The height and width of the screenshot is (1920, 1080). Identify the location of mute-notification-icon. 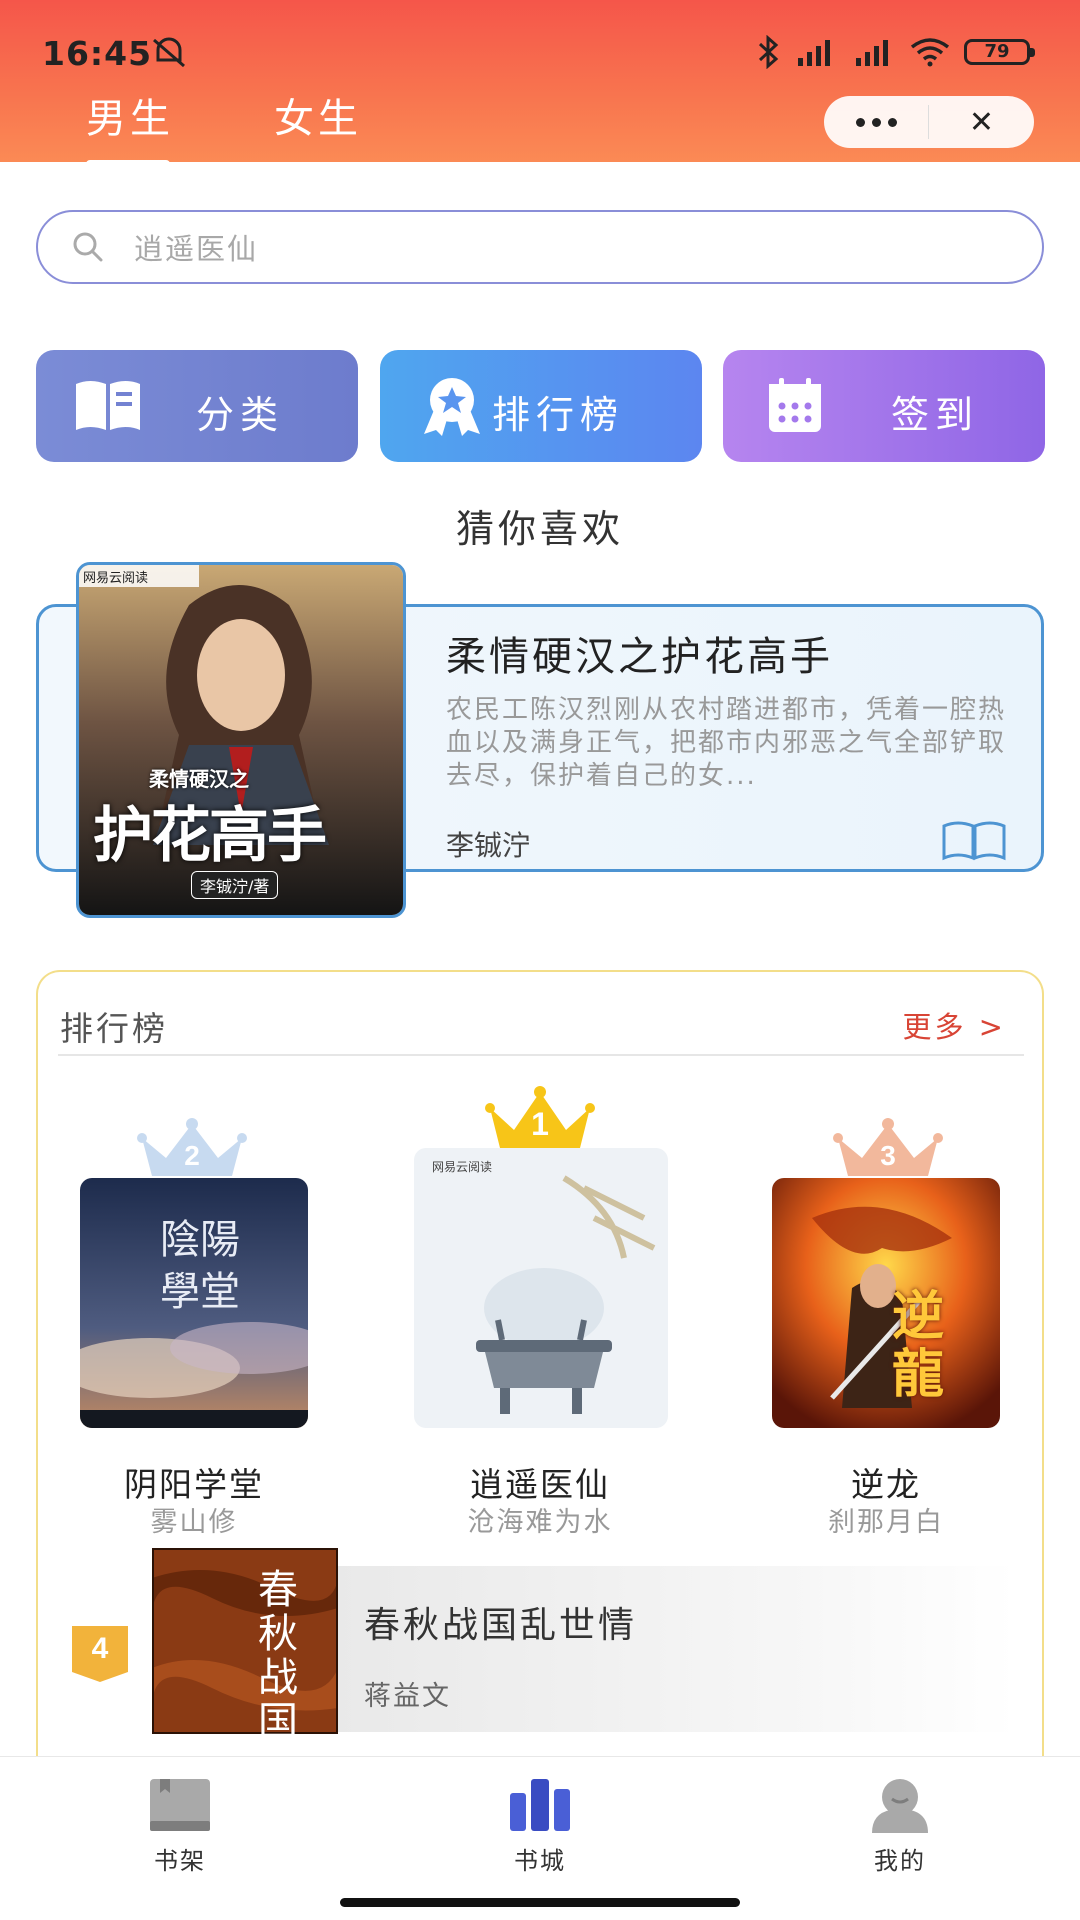
(169, 52).